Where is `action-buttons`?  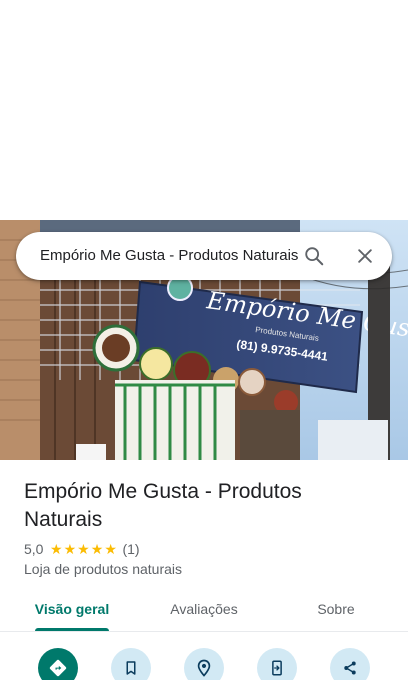 action-buttons is located at coordinates (204, 664).